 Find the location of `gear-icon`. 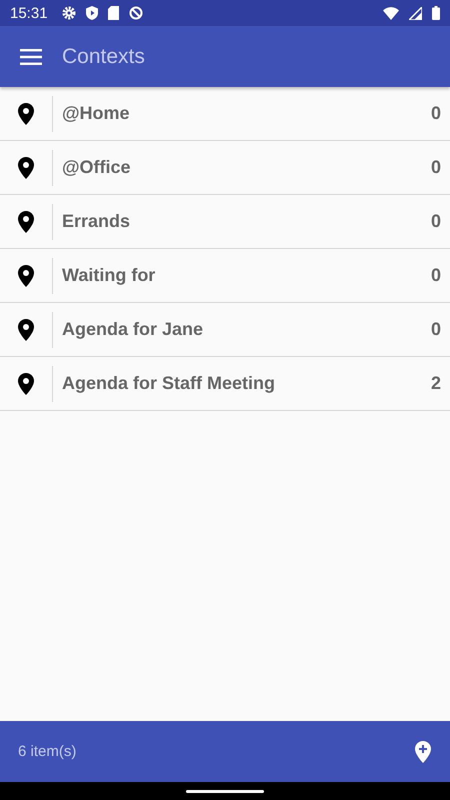

gear-icon is located at coordinates (69, 13).